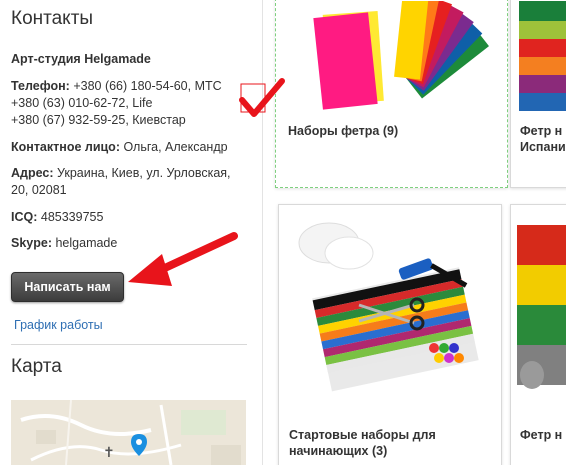 The width and height of the screenshot is (566, 465). I want to click on studio-name: Арт-студия Helgamade, so click(81, 59).